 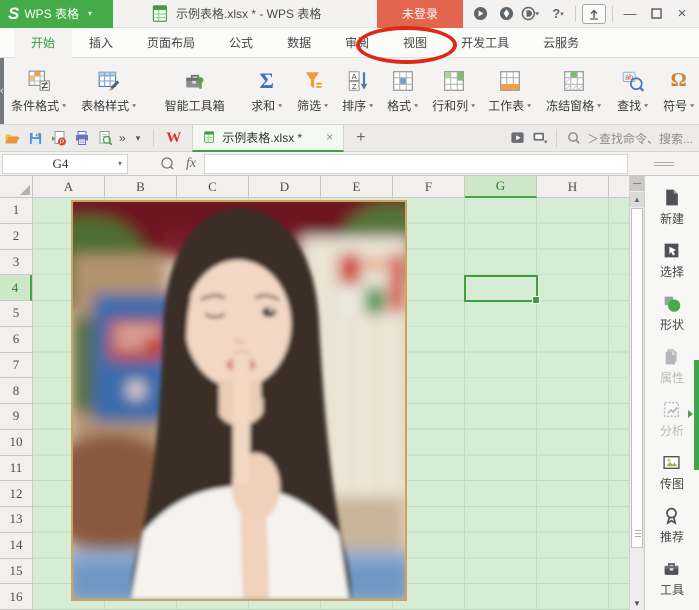 I want to click on column-header-F: F, so click(x=429, y=187).